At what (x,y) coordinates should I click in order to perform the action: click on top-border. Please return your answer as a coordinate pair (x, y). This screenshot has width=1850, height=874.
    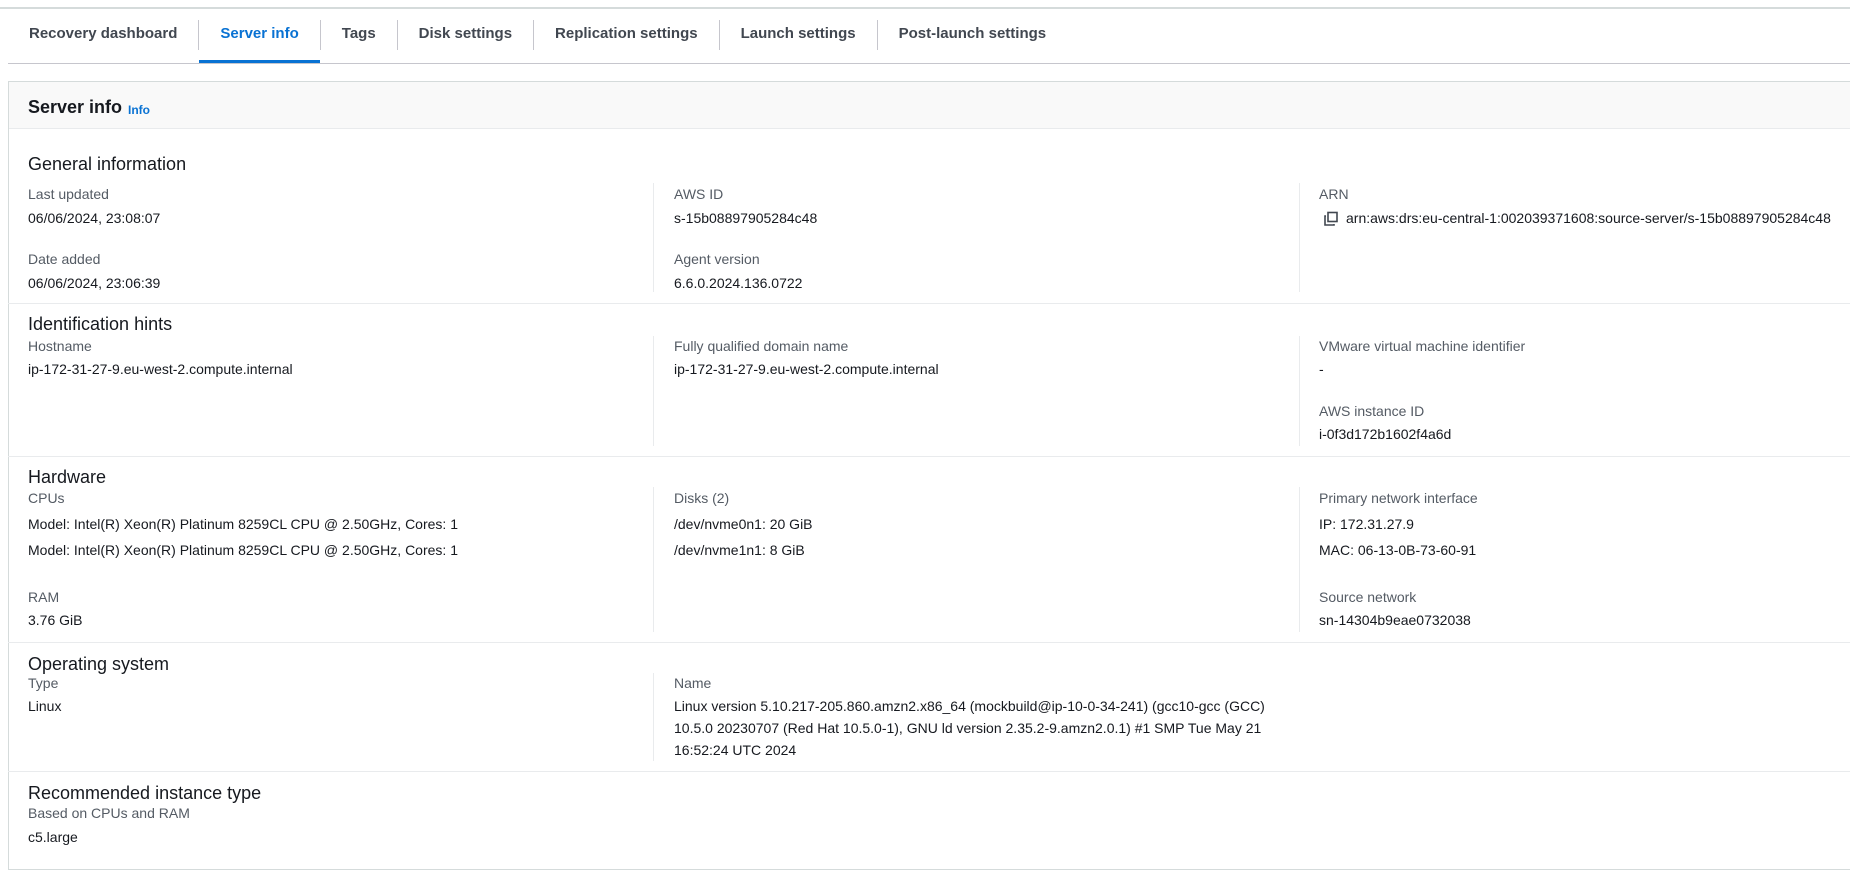
    Looking at the image, I should click on (925, 8).